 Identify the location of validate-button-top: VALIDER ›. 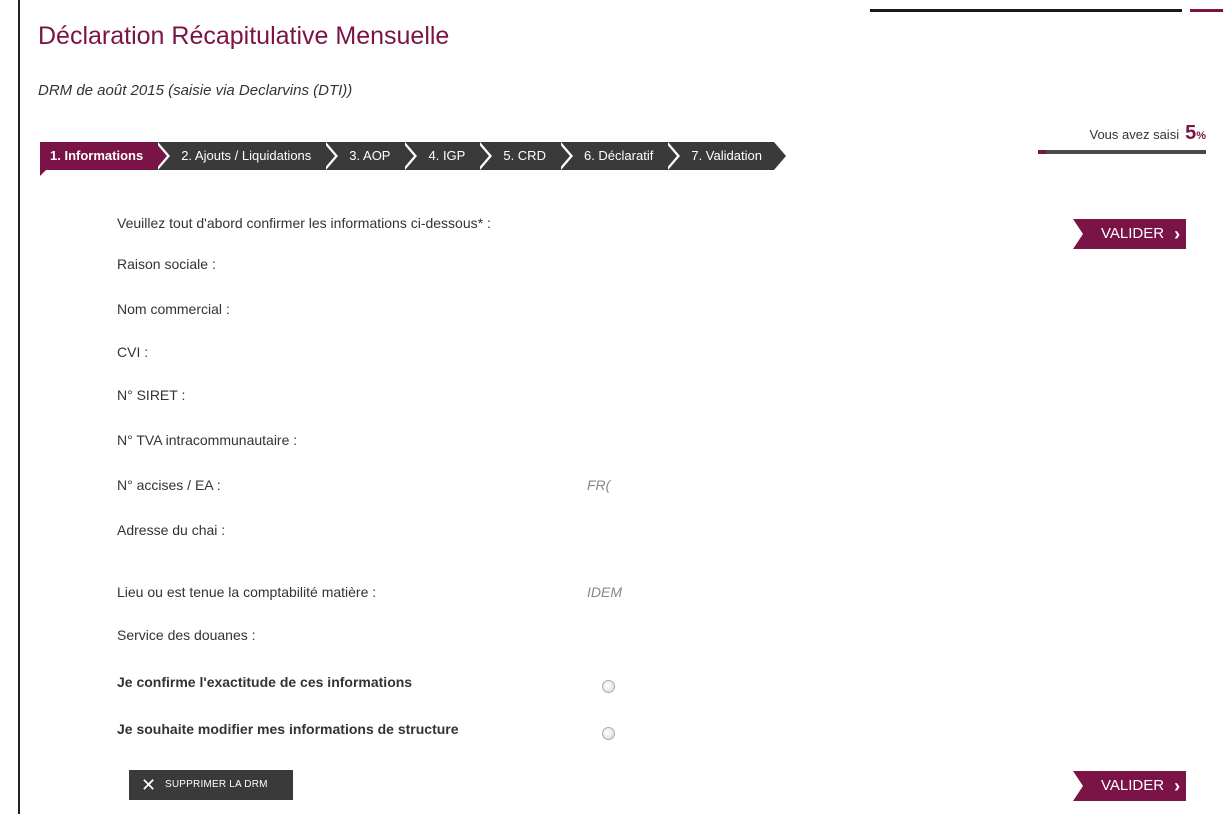
(1130, 234).